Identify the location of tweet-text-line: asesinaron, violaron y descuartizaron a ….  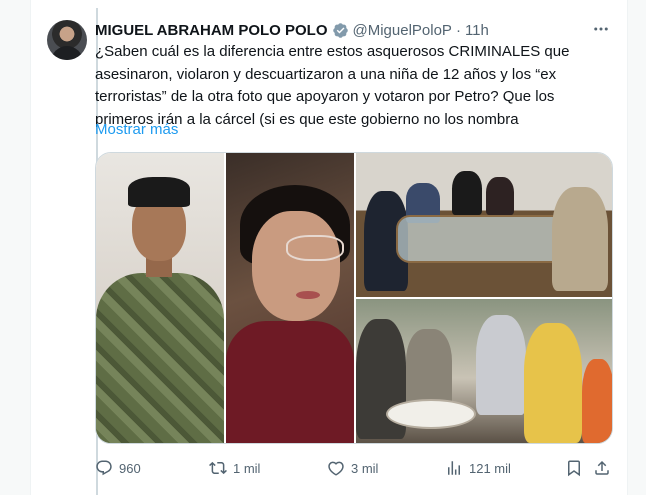
(326, 74).